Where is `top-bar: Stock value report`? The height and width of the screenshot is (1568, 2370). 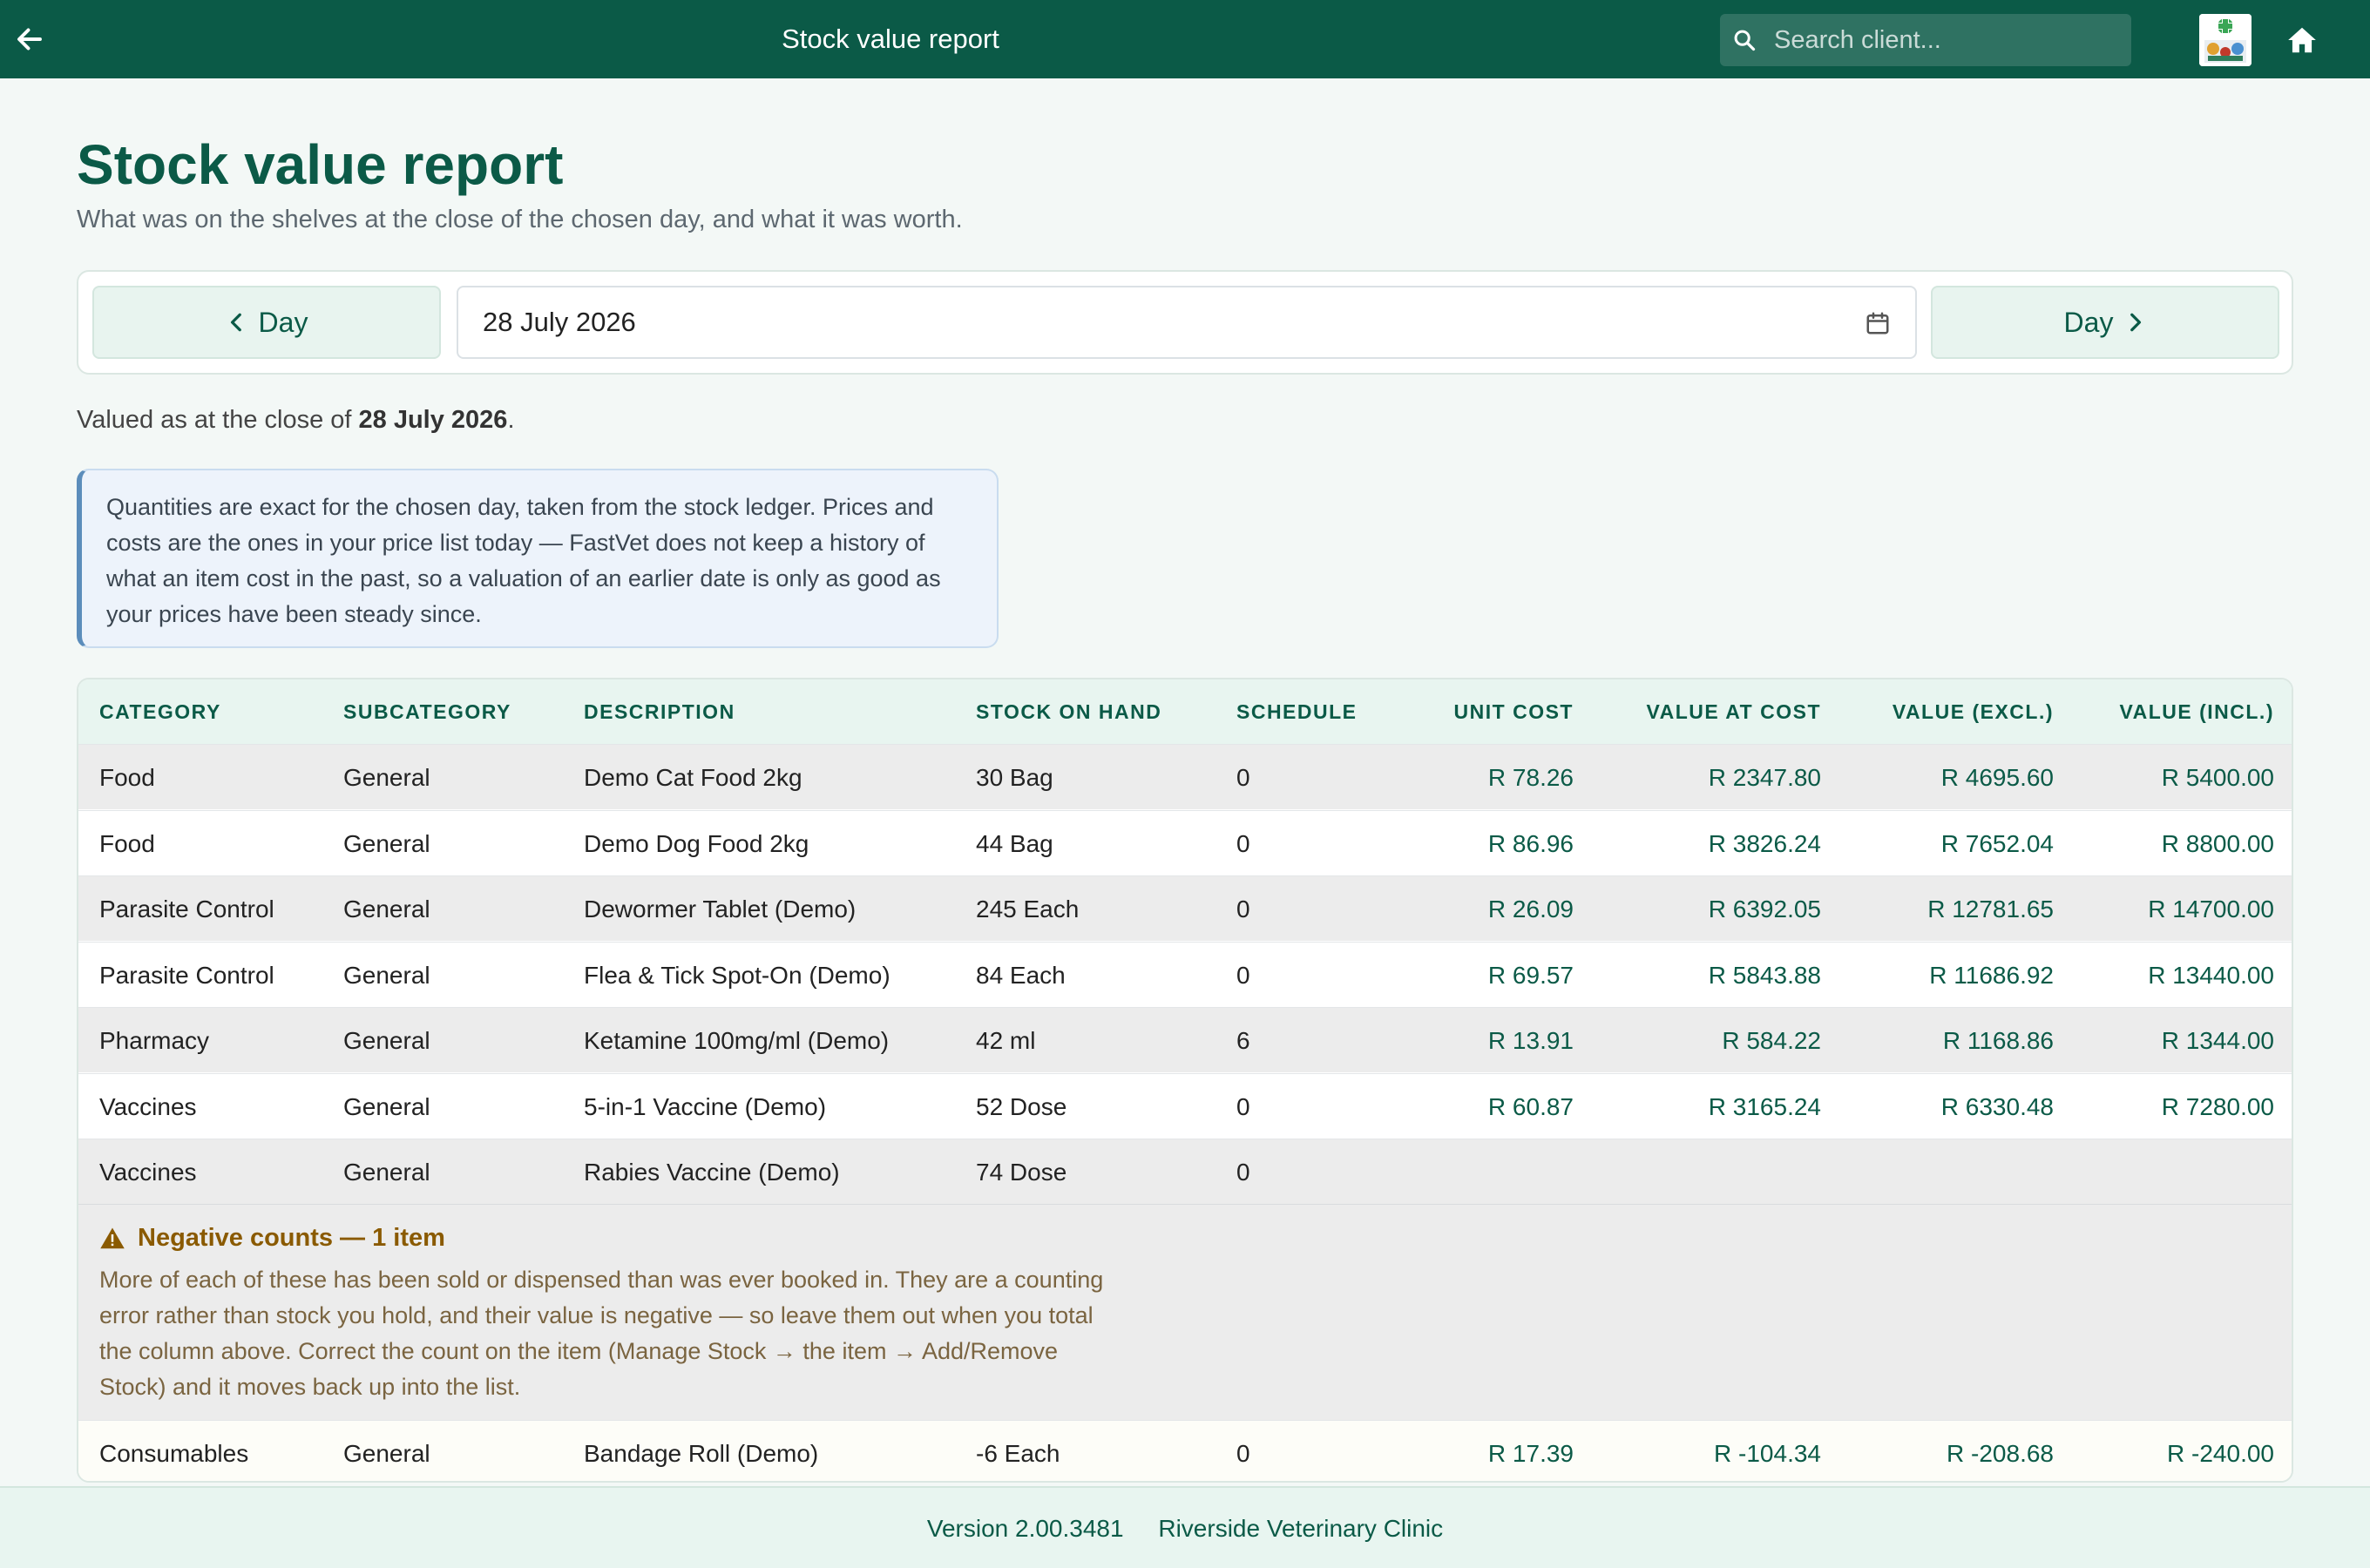 top-bar: Stock value report is located at coordinates (1185, 39).